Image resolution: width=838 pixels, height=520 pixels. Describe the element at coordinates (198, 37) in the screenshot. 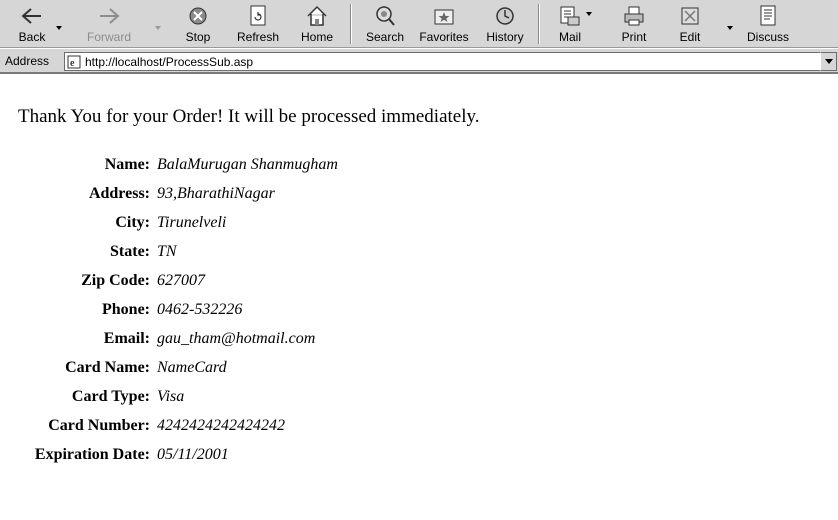

I see `stop-label: Stop` at that location.